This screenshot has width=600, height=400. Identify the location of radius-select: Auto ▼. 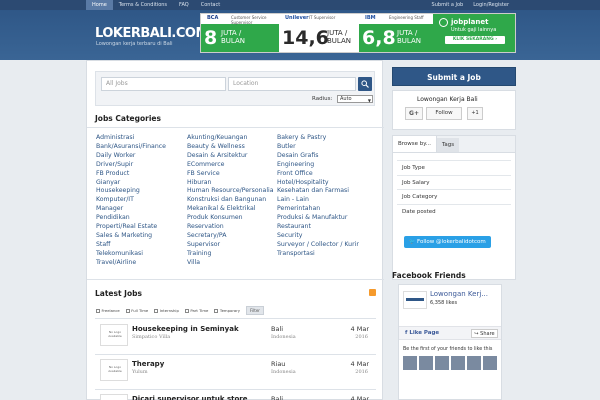
(355, 99).